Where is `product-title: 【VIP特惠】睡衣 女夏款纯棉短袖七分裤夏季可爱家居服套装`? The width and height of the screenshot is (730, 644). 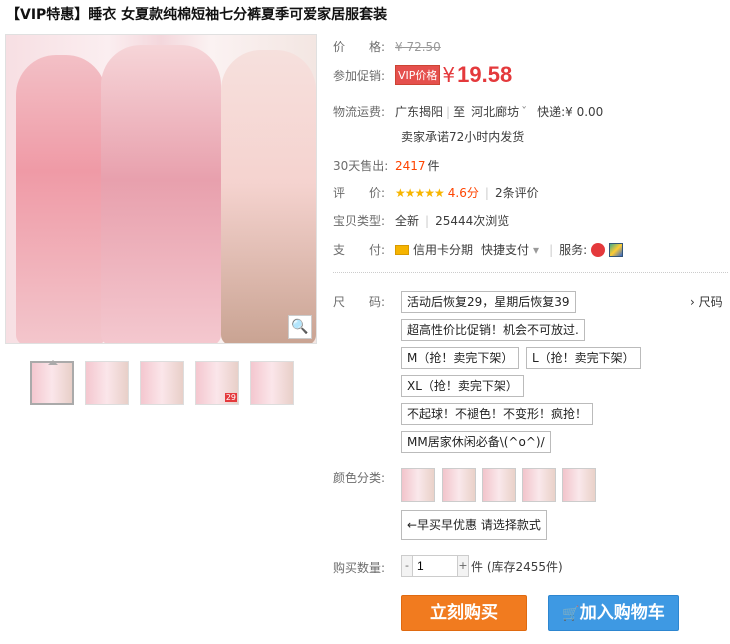
product-title: 【VIP特惠】睡衣 女夏款纯棉短袖七分裤夏季可爱家居服套装 is located at coordinates (197, 15).